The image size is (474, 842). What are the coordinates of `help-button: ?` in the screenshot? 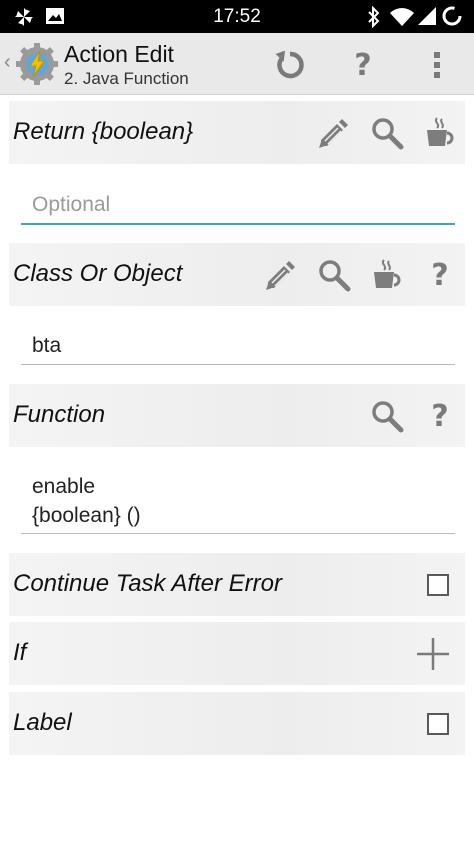 It's located at (363, 65).